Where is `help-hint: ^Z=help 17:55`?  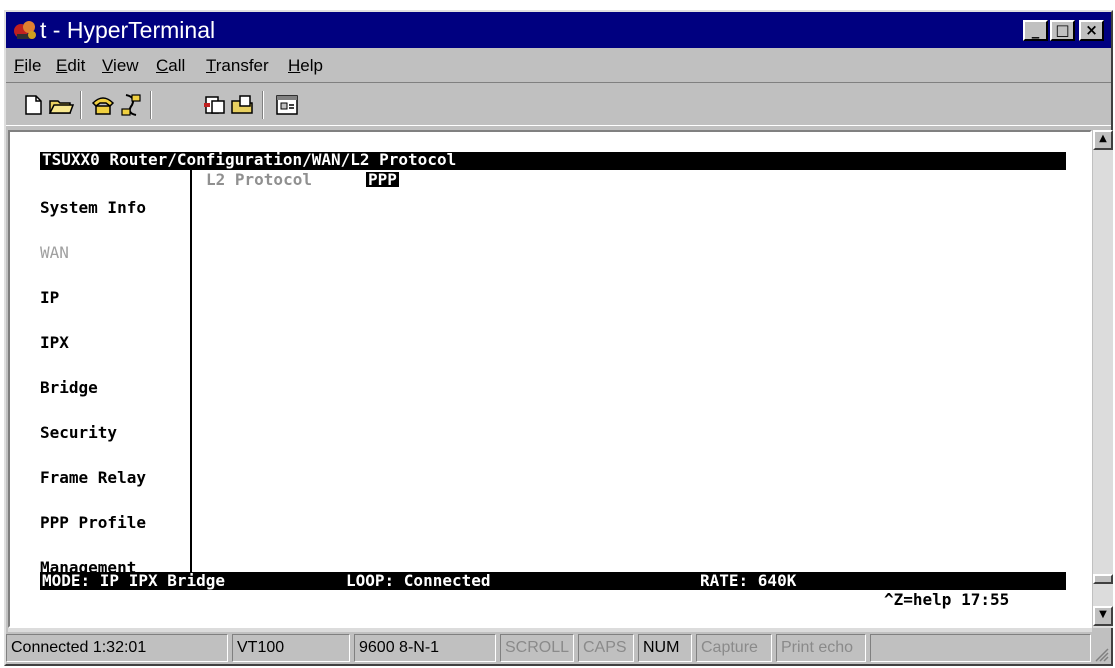 help-hint: ^Z=help 17:55 is located at coordinates (947, 599).